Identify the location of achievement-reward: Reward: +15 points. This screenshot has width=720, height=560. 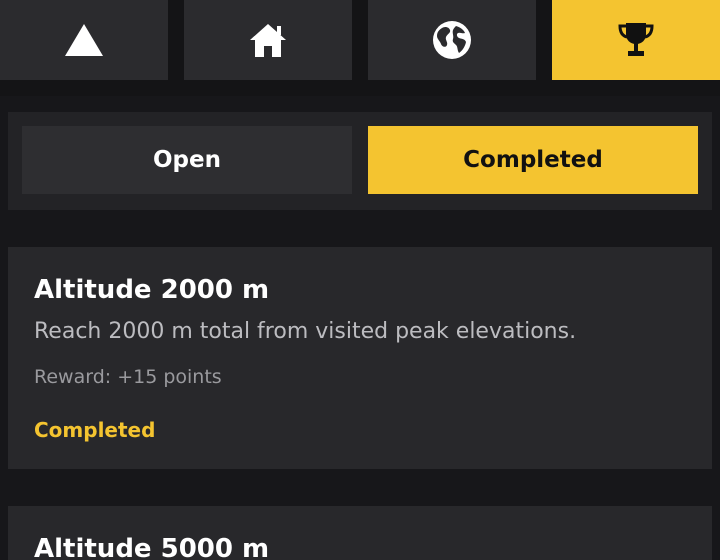
(128, 377).